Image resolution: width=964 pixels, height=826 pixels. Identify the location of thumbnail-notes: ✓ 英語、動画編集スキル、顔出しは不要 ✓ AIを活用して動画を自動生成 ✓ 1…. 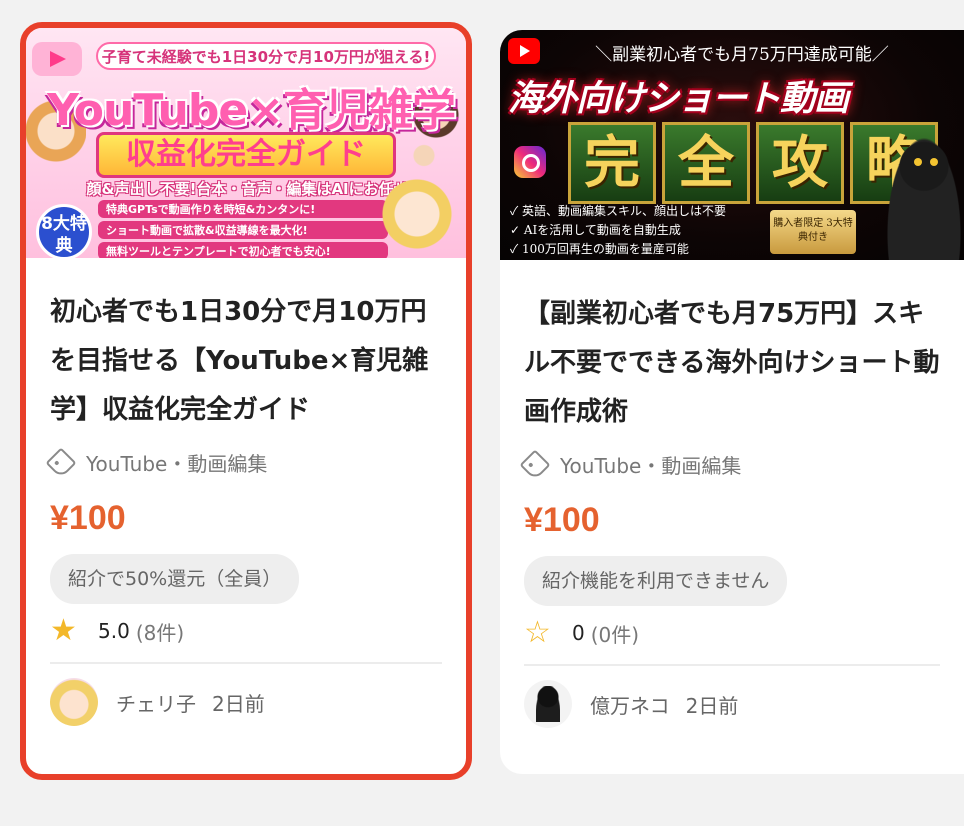
(618, 230).